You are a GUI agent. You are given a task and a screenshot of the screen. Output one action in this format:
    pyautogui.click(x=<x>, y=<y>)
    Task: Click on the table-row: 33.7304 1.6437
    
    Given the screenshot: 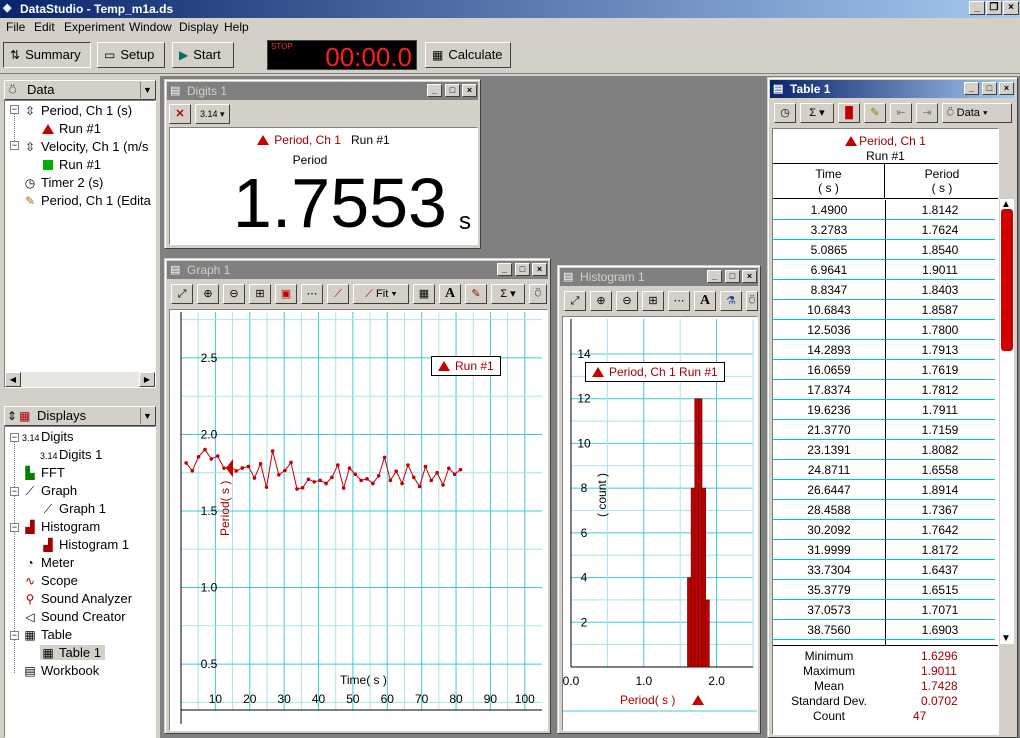 What is the action you would take?
    pyautogui.click(x=884, y=570)
    